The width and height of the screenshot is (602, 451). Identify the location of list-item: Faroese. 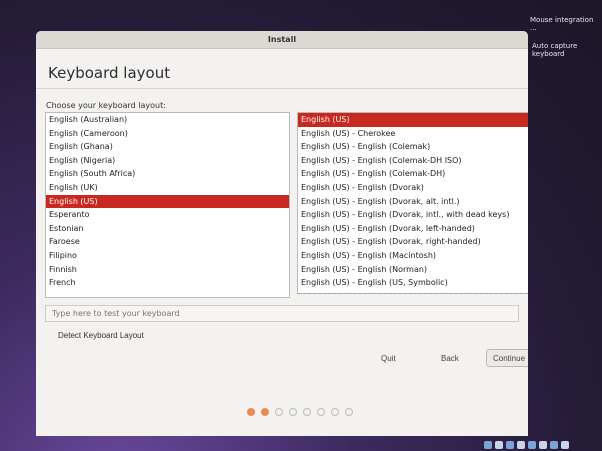
(167, 242).